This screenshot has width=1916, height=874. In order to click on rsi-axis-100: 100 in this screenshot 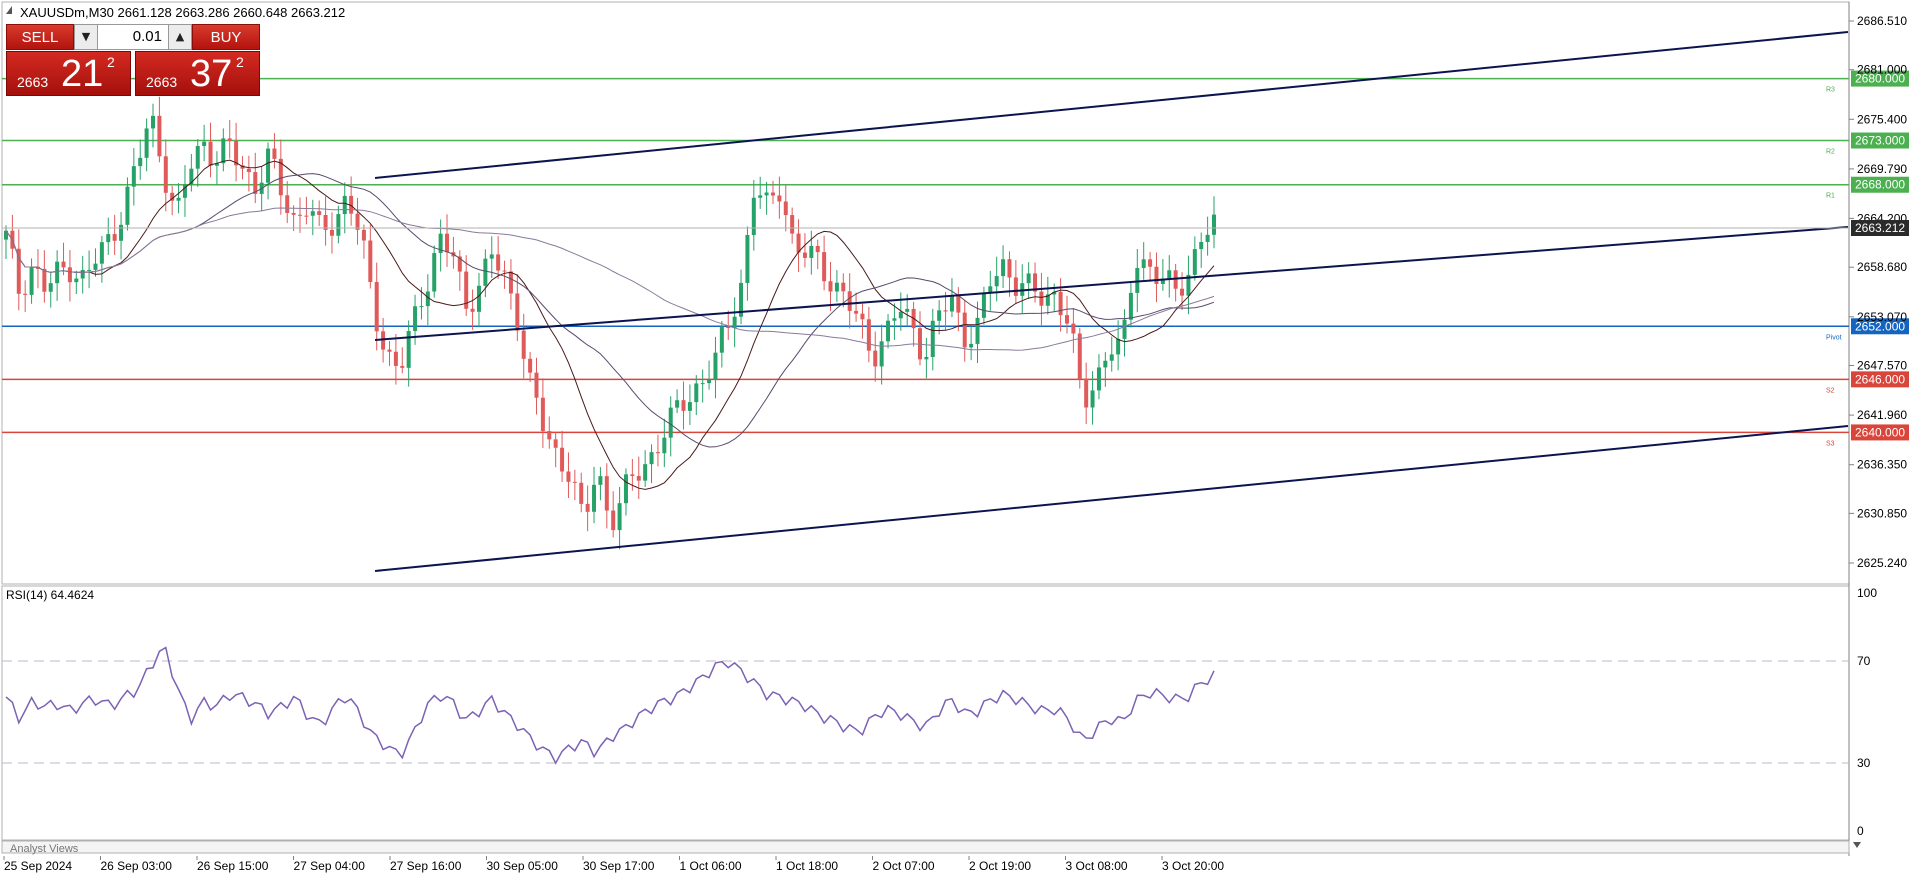, I will do `click(1867, 593)`.